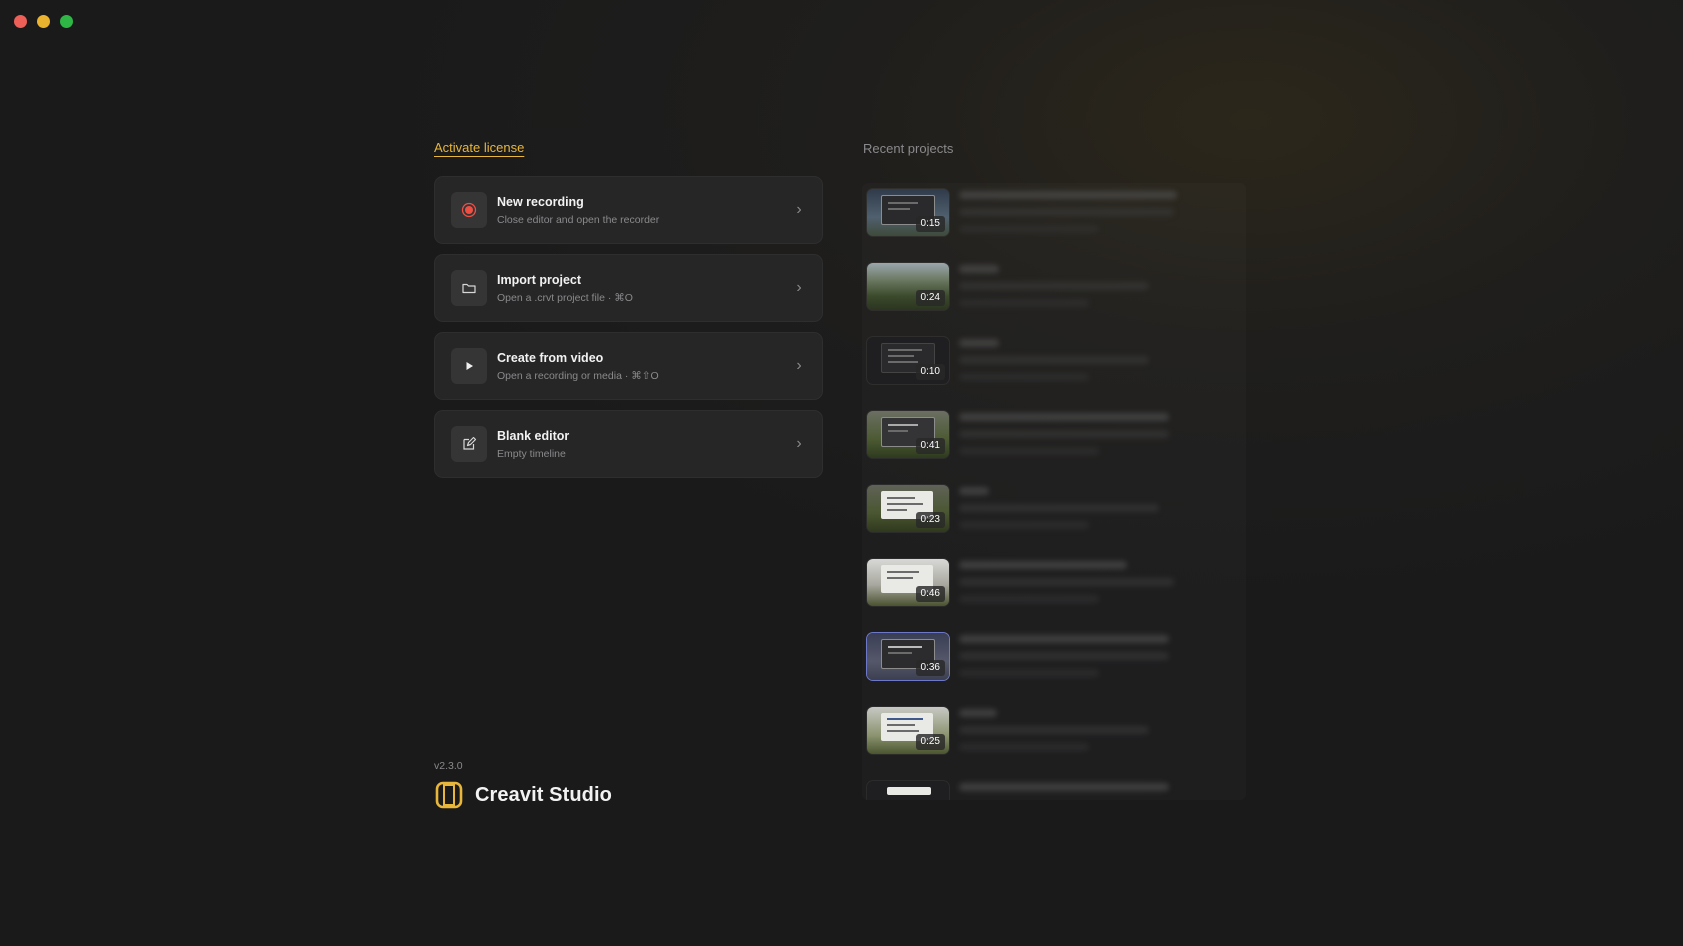 This screenshot has height=946, width=1683. I want to click on recent-project-item: 0:15, so click(1052, 213).